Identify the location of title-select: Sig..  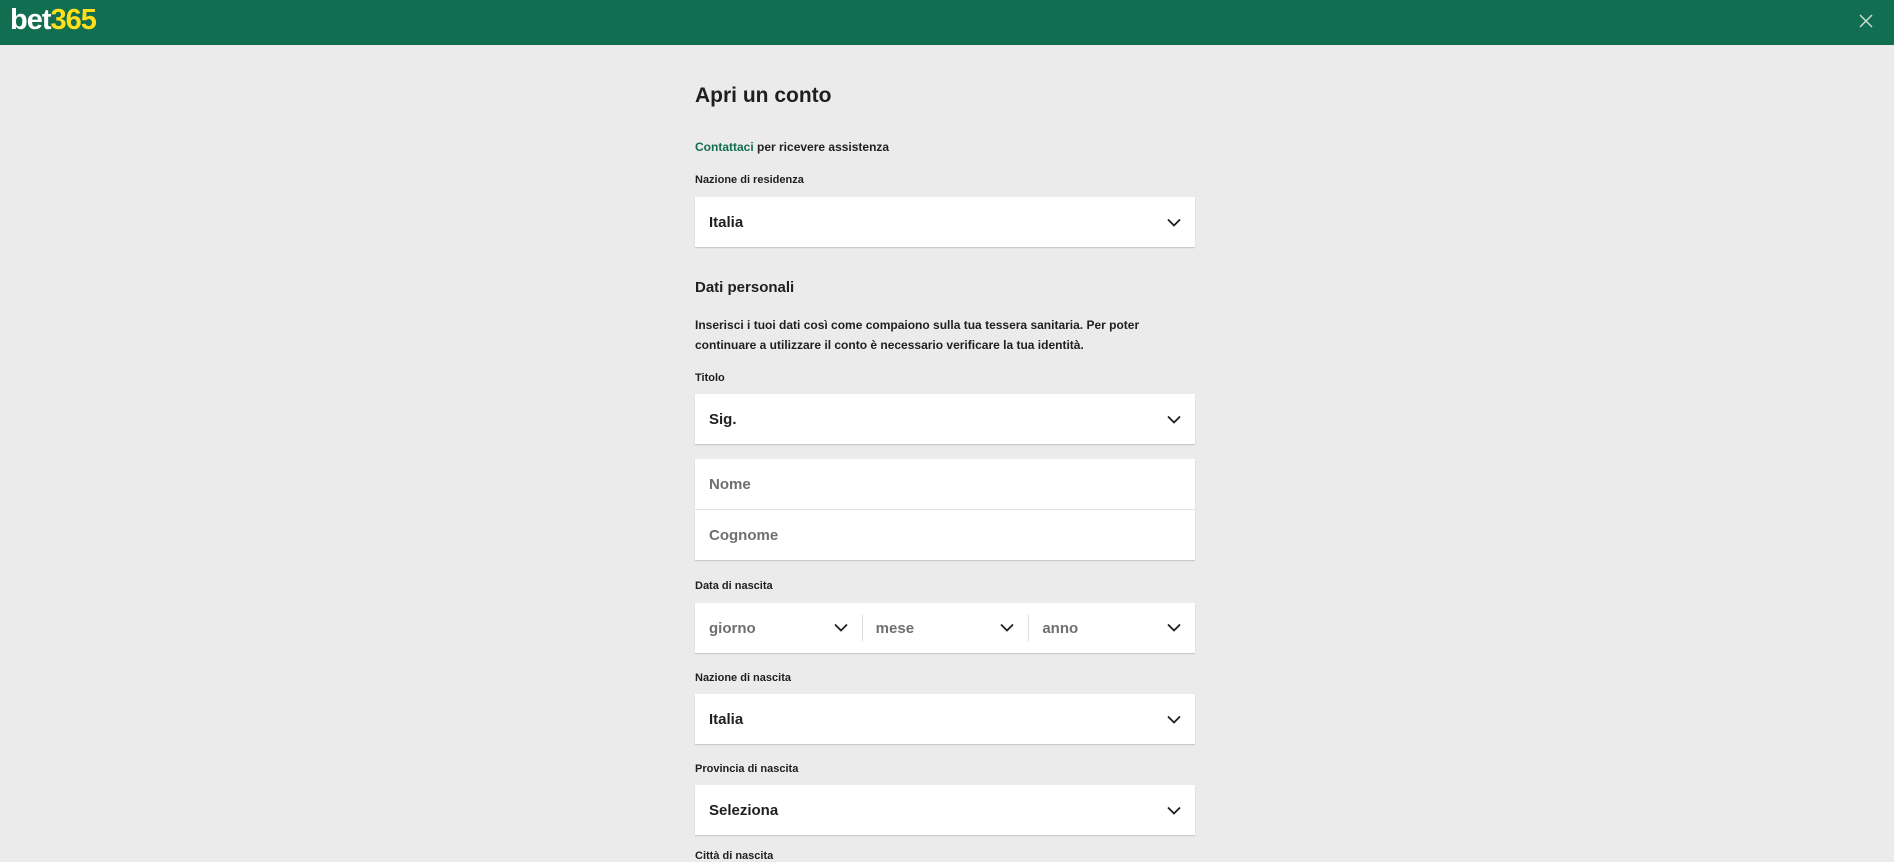
(945, 419).